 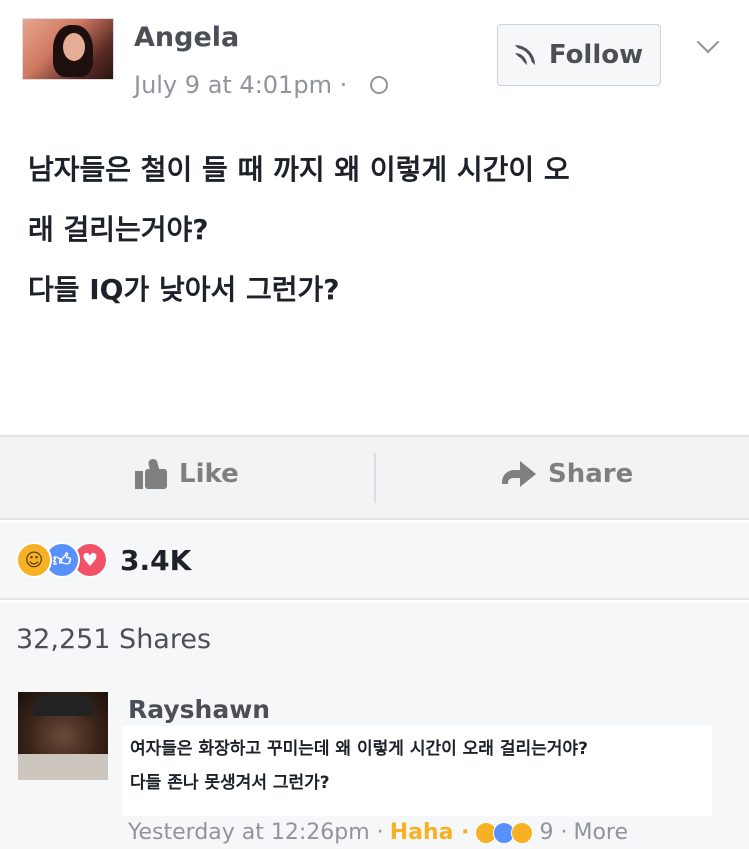 What do you see at coordinates (708, 42) in the screenshot?
I see `chevron-down-icon` at bounding box center [708, 42].